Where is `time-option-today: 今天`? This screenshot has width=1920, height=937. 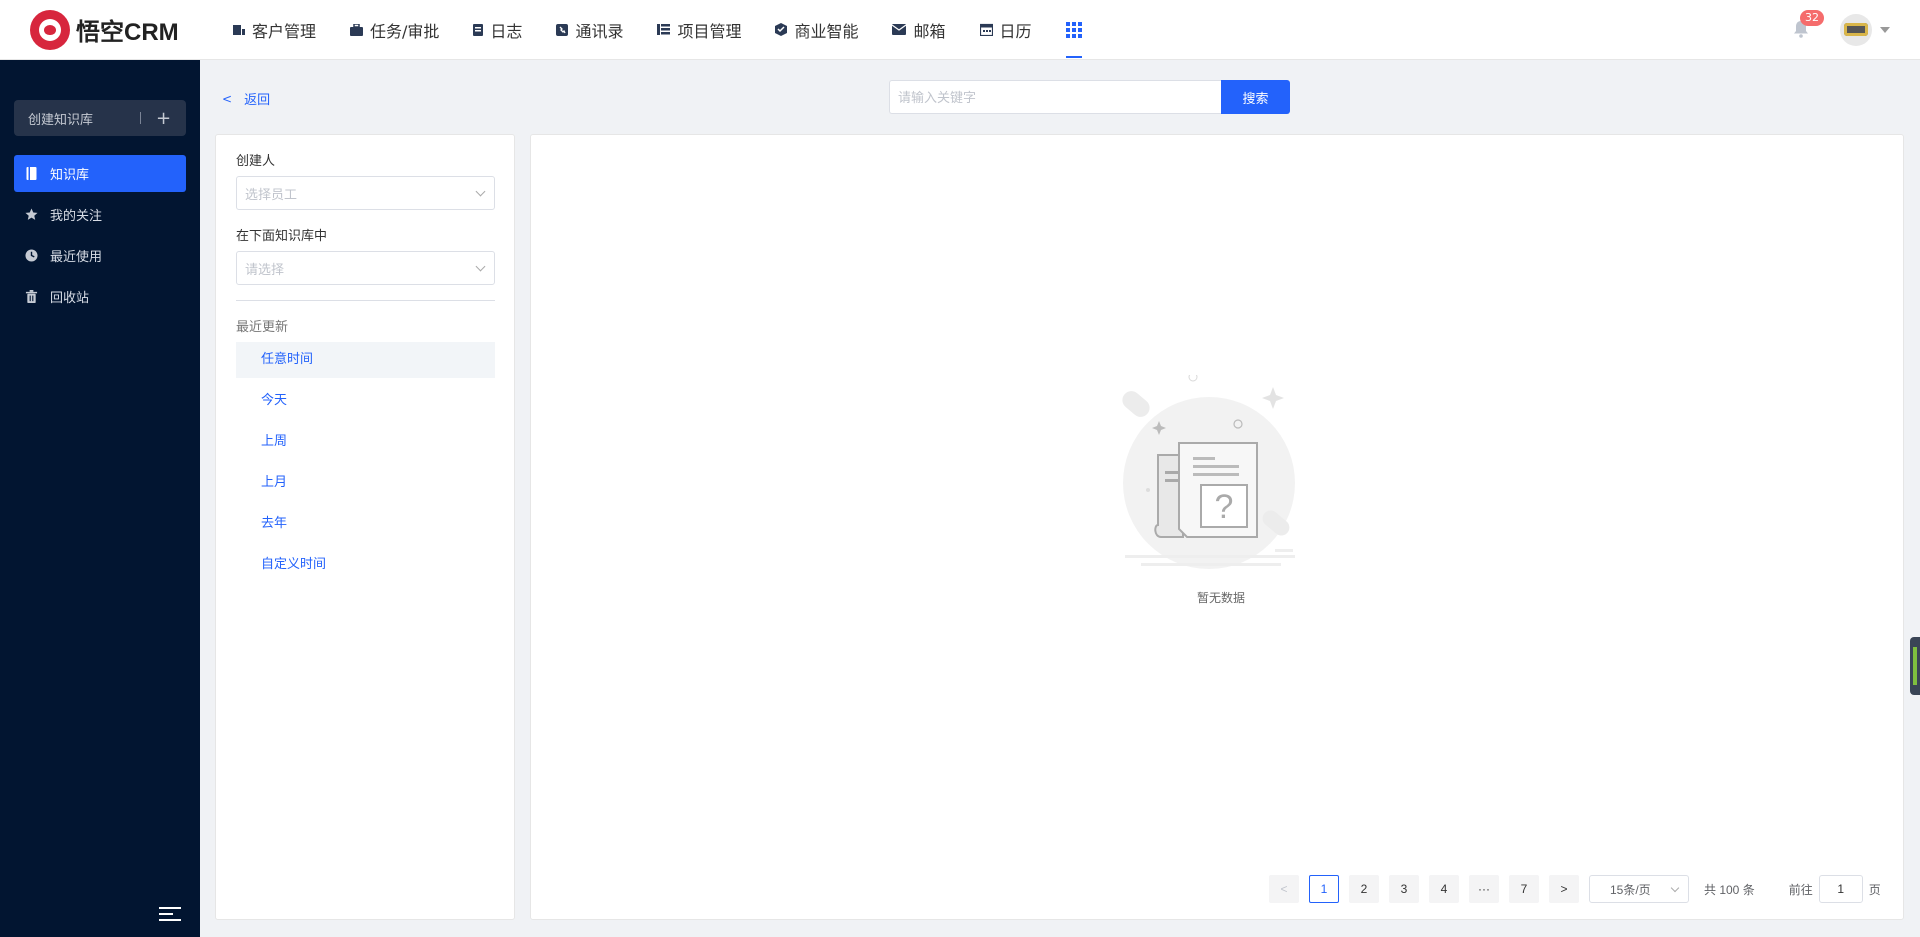
time-option-today: 今天 is located at coordinates (365, 401).